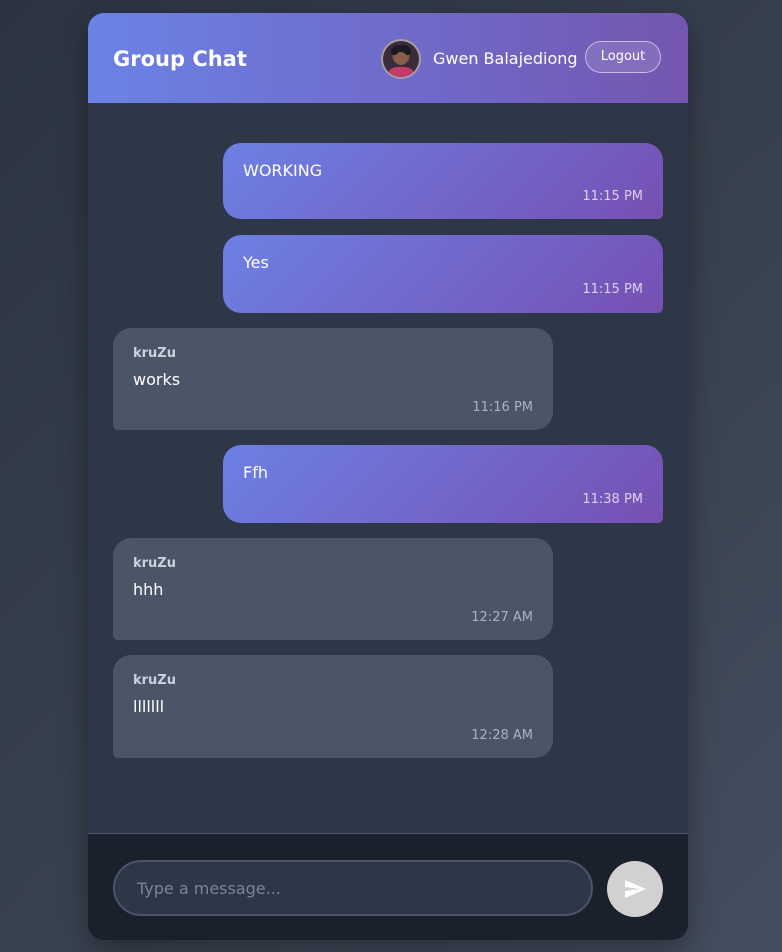 The image size is (782, 952). What do you see at coordinates (623, 57) in the screenshot?
I see `logout-button: Logout` at bounding box center [623, 57].